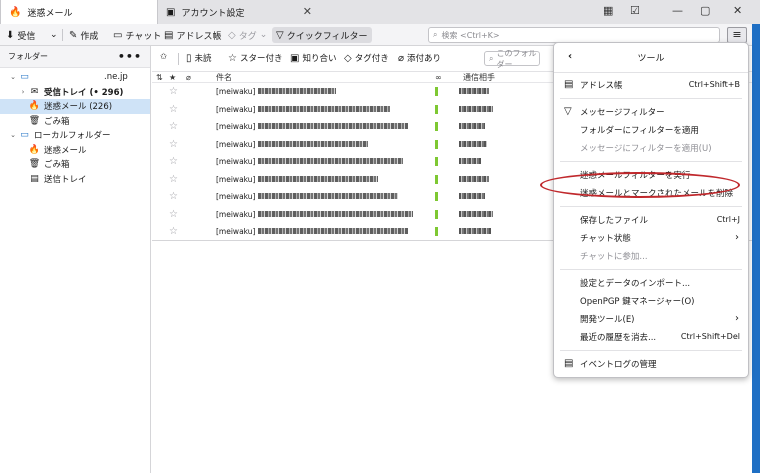 This screenshot has height=473, width=760. I want to click on close-icon: ✕, so click(307, 11).